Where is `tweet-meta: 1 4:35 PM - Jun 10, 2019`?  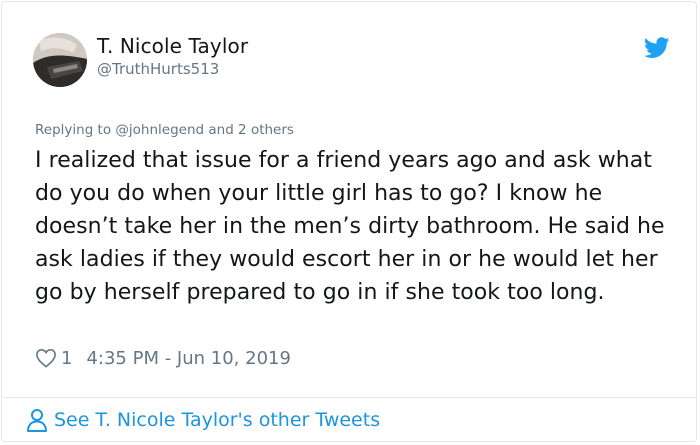
tweet-meta: 1 4:35 PM - Jun 10, 2019 is located at coordinates (163, 358).